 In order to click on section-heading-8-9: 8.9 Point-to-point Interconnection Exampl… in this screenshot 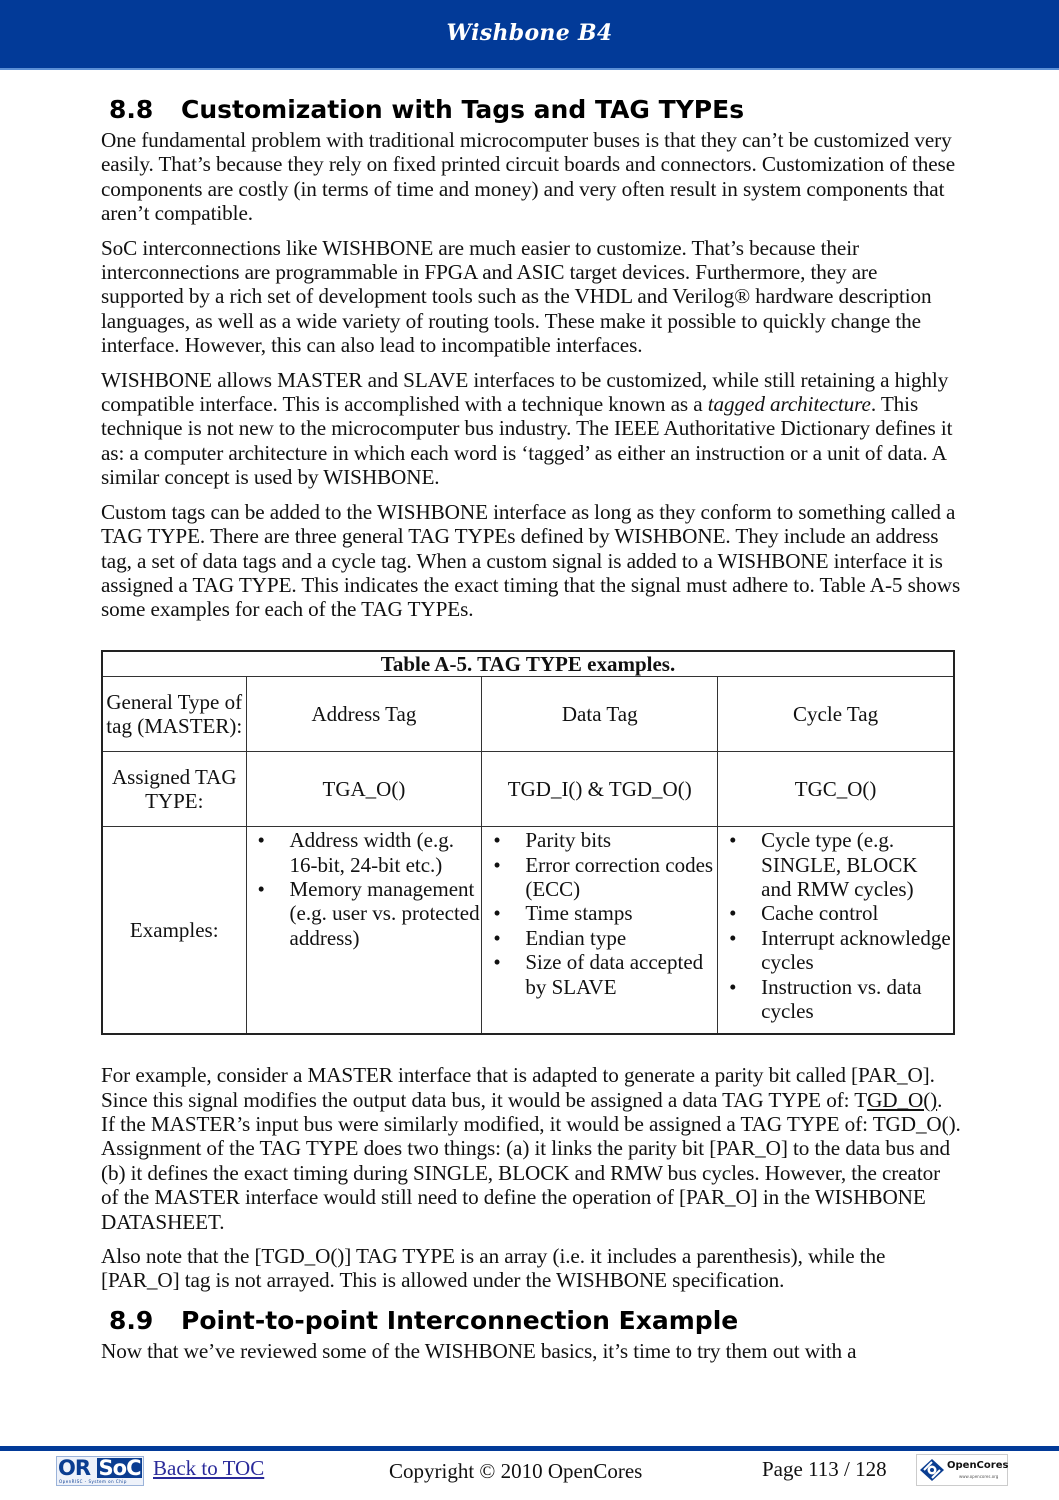, I will do `click(531, 1321)`.